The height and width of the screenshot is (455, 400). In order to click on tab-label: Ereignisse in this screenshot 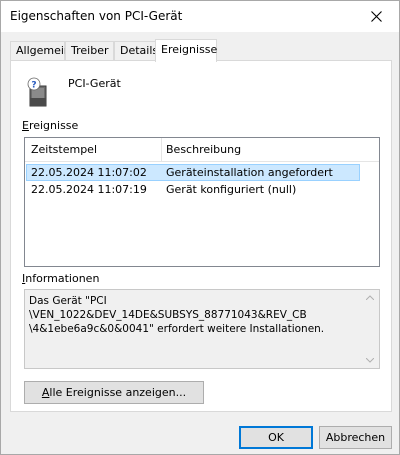, I will do `click(189, 49)`.